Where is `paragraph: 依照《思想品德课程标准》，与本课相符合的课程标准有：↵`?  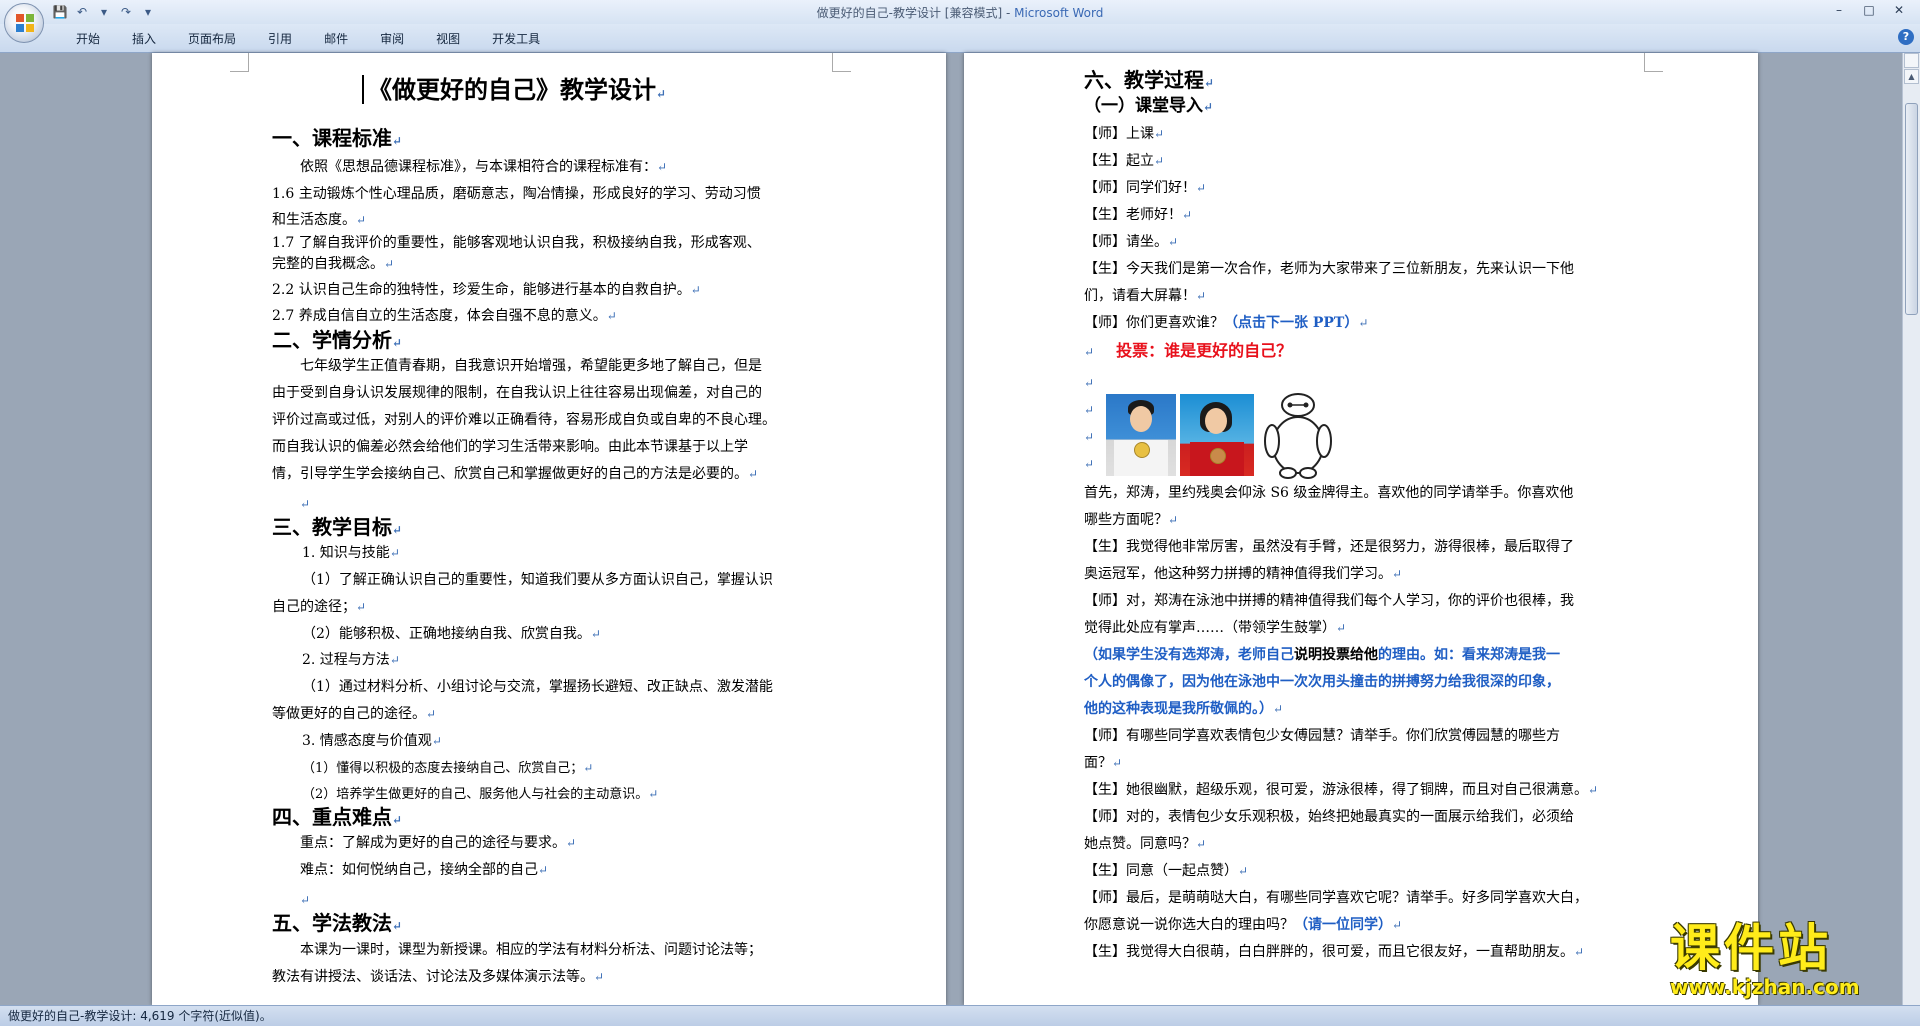 paragraph: 依照《思想品德课程标准》，与本课相符合的课程标准有：↵ is located at coordinates (484, 167).